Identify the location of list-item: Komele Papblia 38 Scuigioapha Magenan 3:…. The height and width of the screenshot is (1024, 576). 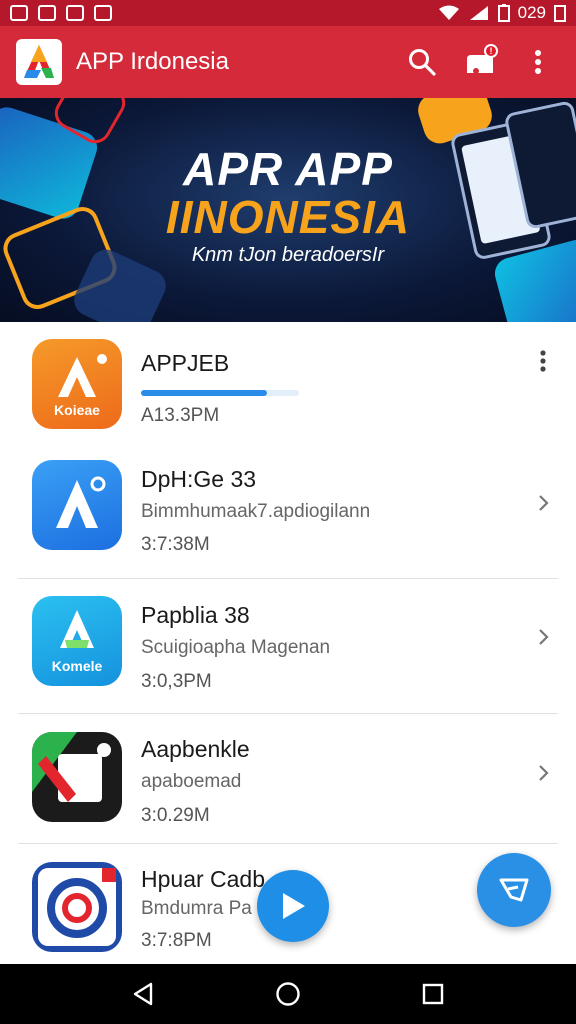
(288, 645).